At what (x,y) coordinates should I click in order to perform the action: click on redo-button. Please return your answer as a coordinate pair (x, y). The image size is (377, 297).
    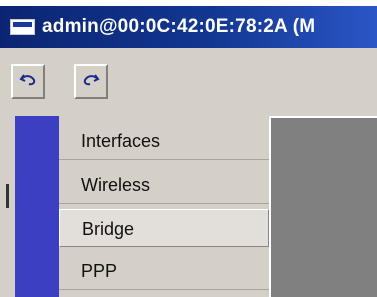
    Looking at the image, I should click on (91, 81).